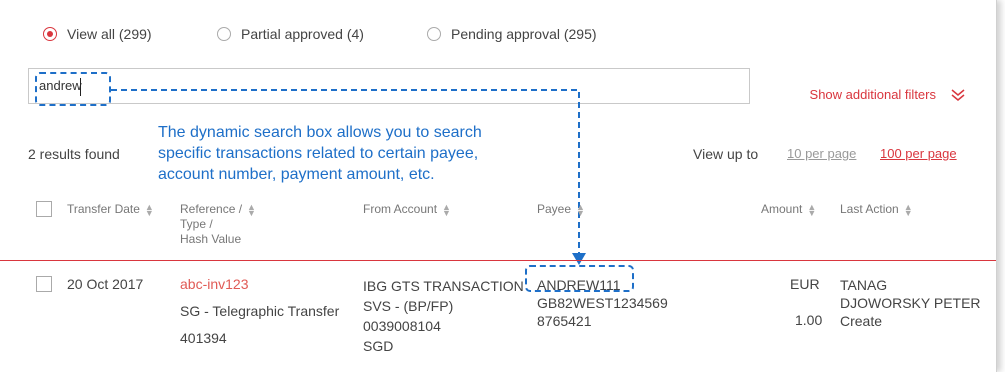 The image size is (1005, 372). What do you see at coordinates (498, 260) in the screenshot?
I see `header-divider` at bounding box center [498, 260].